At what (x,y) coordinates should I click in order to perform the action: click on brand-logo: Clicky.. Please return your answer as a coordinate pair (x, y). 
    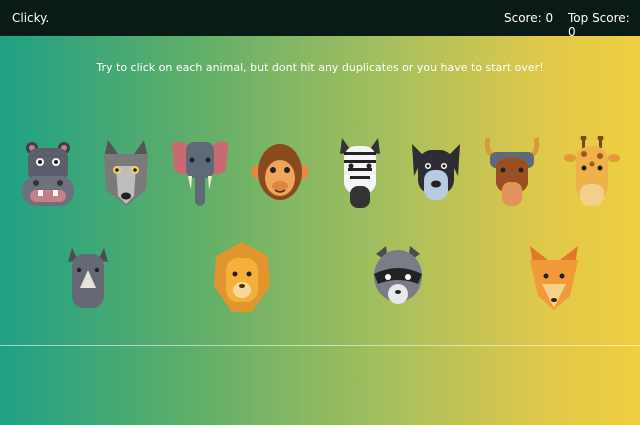
    Looking at the image, I should click on (30, 18).